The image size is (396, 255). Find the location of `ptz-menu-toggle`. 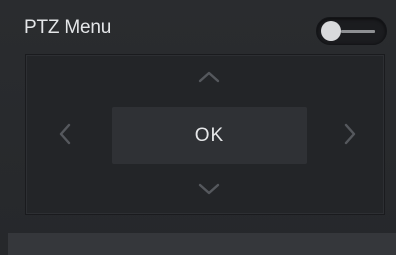

ptz-menu-toggle is located at coordinates (351, 31).